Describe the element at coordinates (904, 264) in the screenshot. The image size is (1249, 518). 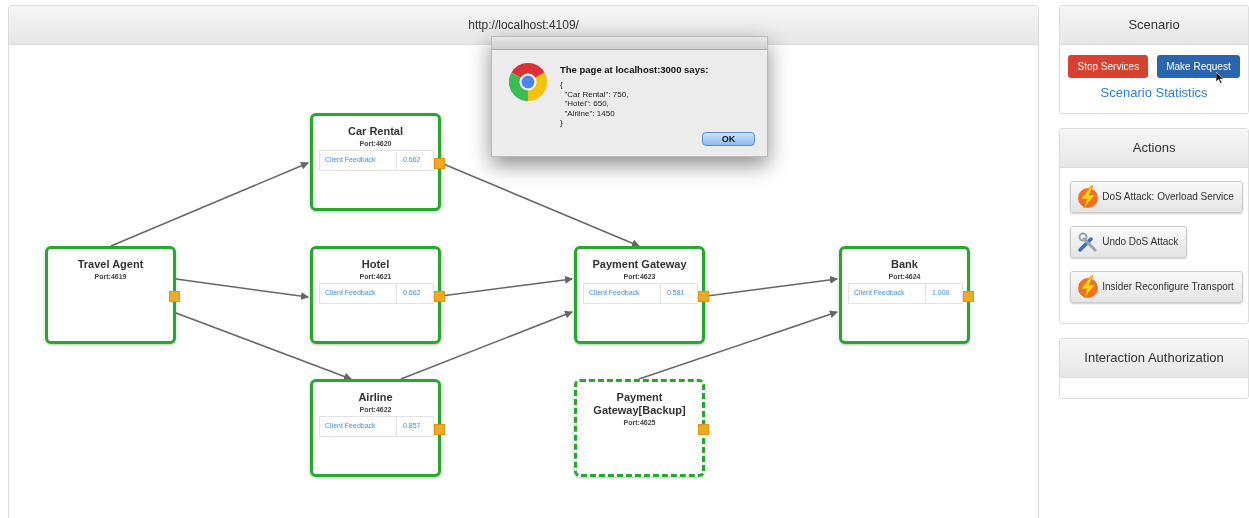
I see `node-title: Bank` at that location.